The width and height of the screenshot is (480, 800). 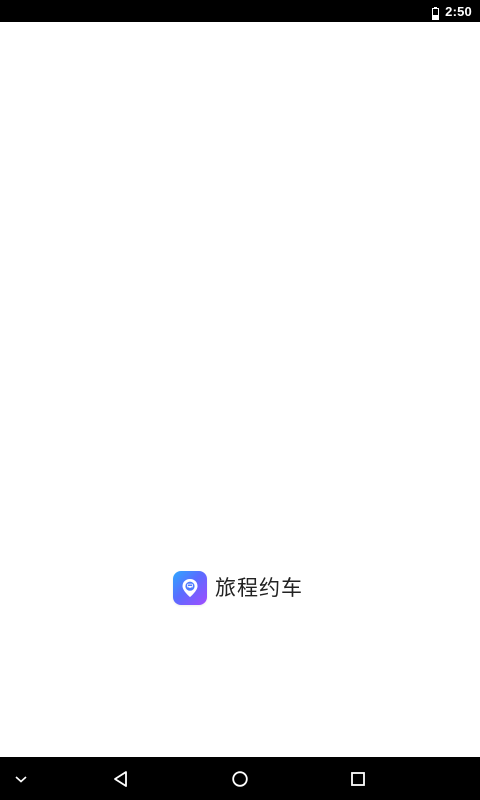 I want to click on home-icon, so click(x=240, y=778).